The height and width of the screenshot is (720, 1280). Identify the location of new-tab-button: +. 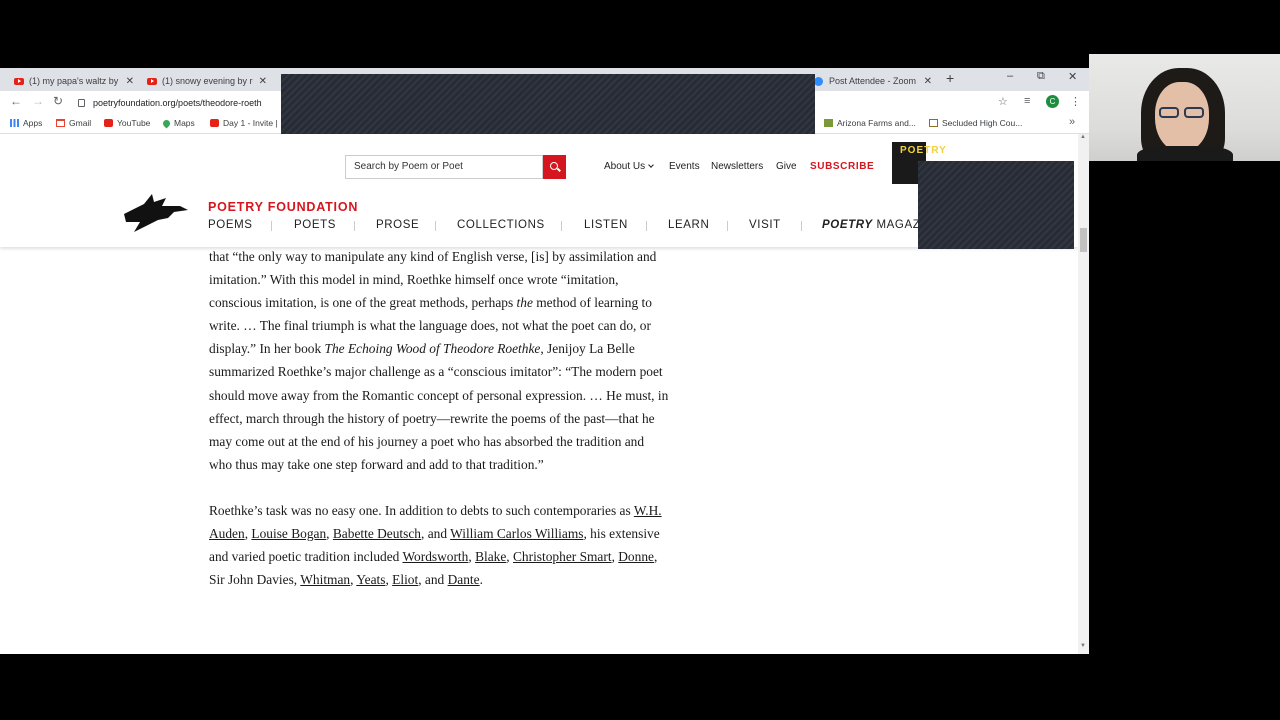
(950, 78).